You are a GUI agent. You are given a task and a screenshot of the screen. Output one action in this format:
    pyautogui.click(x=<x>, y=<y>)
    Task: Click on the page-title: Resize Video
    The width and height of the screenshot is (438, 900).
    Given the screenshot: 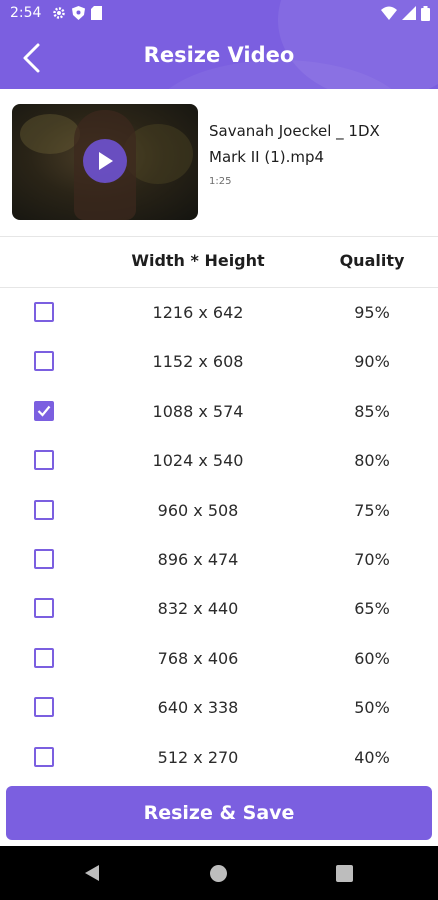 What is the action you would take?
    pyautogui.click(x=219, y=55)
    